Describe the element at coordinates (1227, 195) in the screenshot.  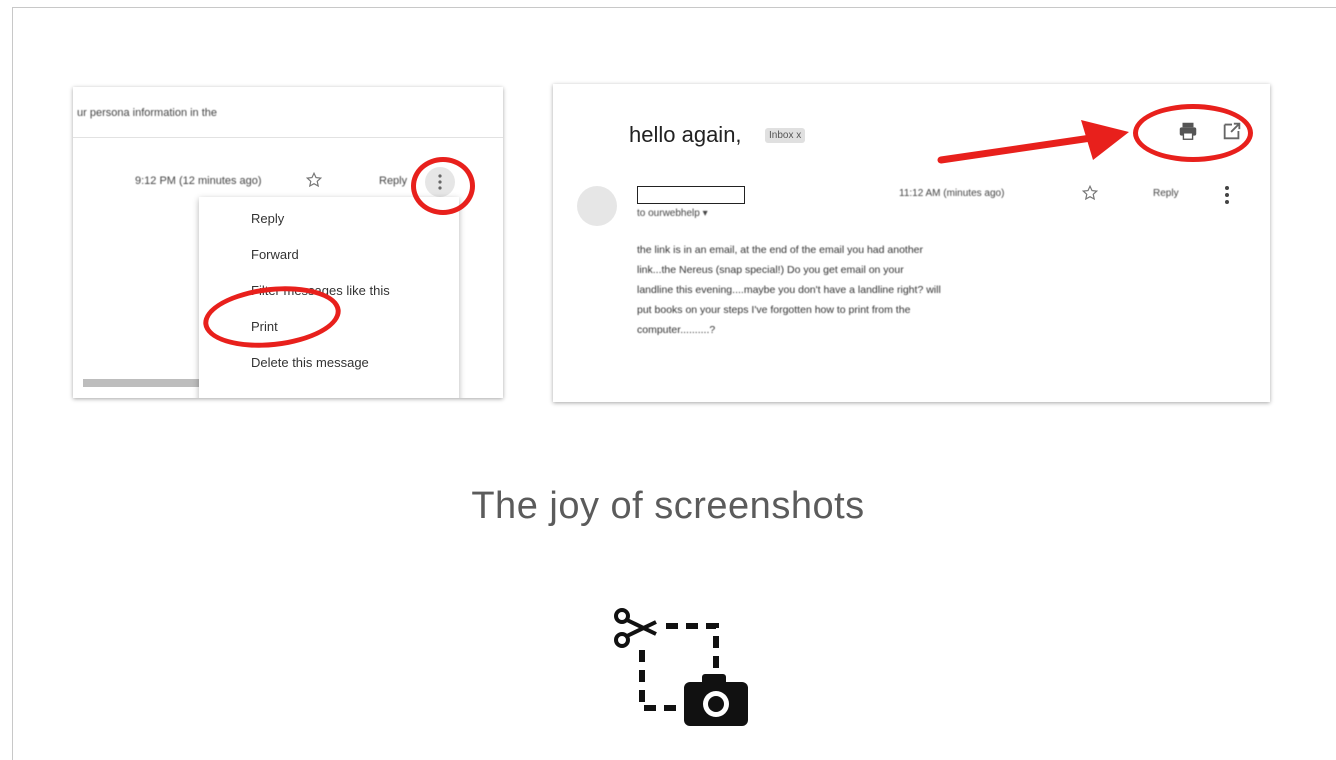
I see `more-vert-icon` at that location.